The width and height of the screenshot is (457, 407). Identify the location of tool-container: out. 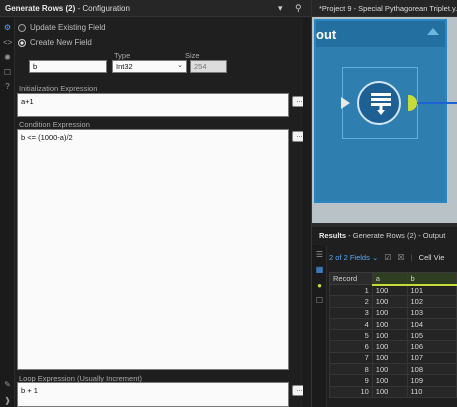
(385, 111).